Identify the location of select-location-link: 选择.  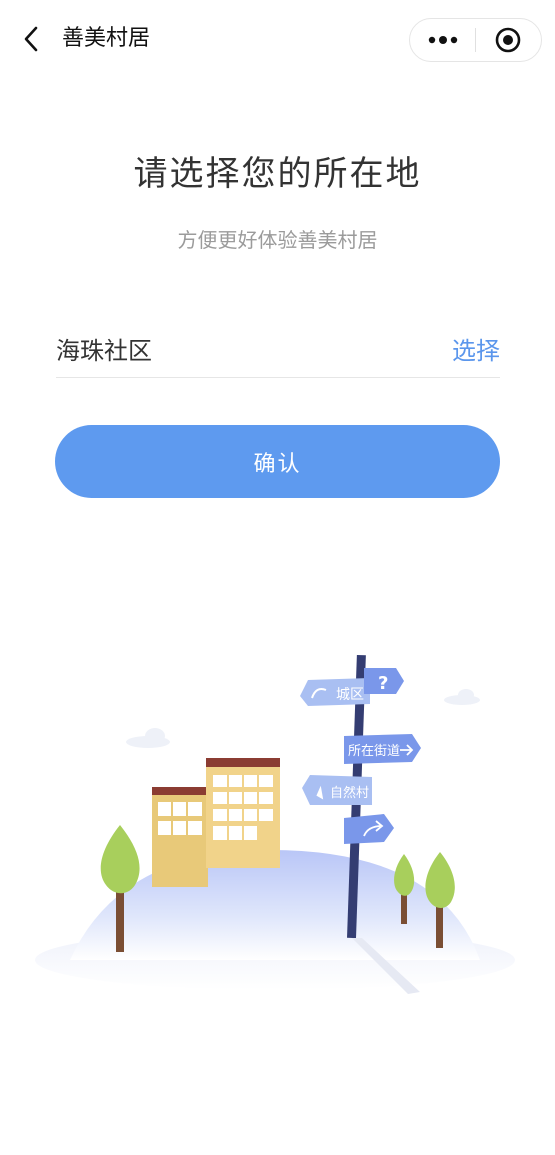
(476, 348).